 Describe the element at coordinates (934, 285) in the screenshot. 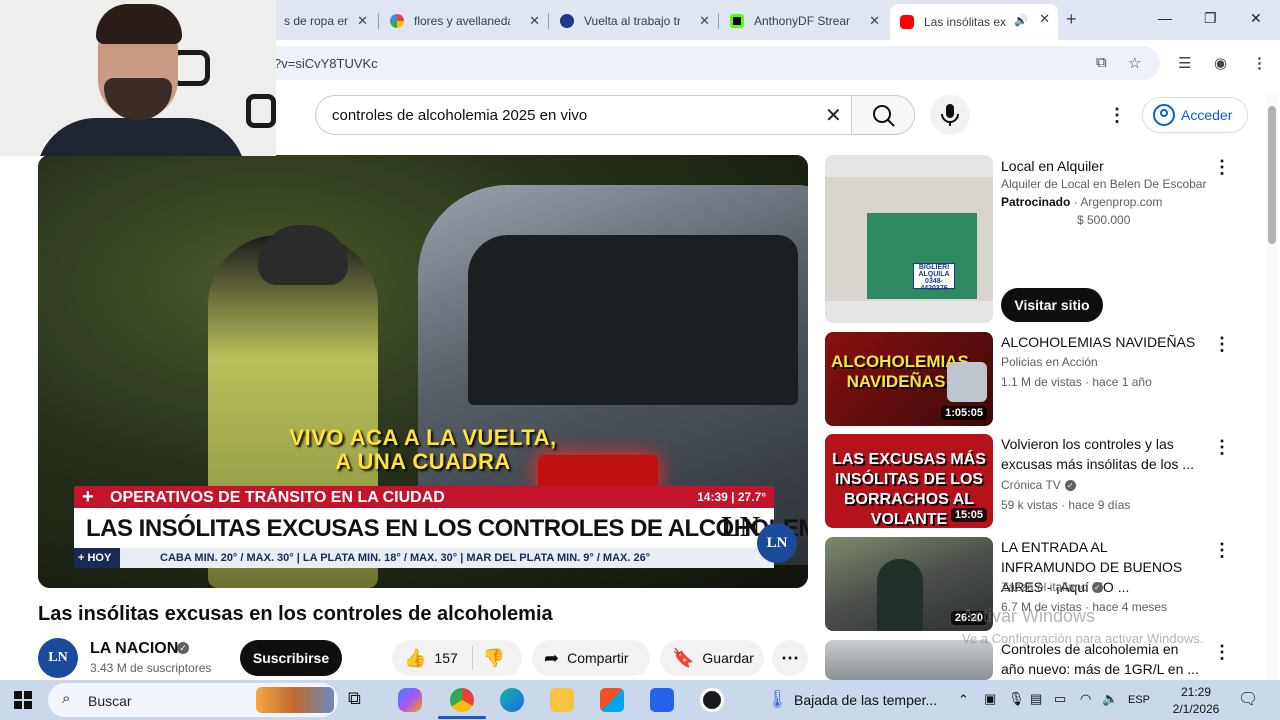

I see `sign-line-3: 0348-4420376` at that location.